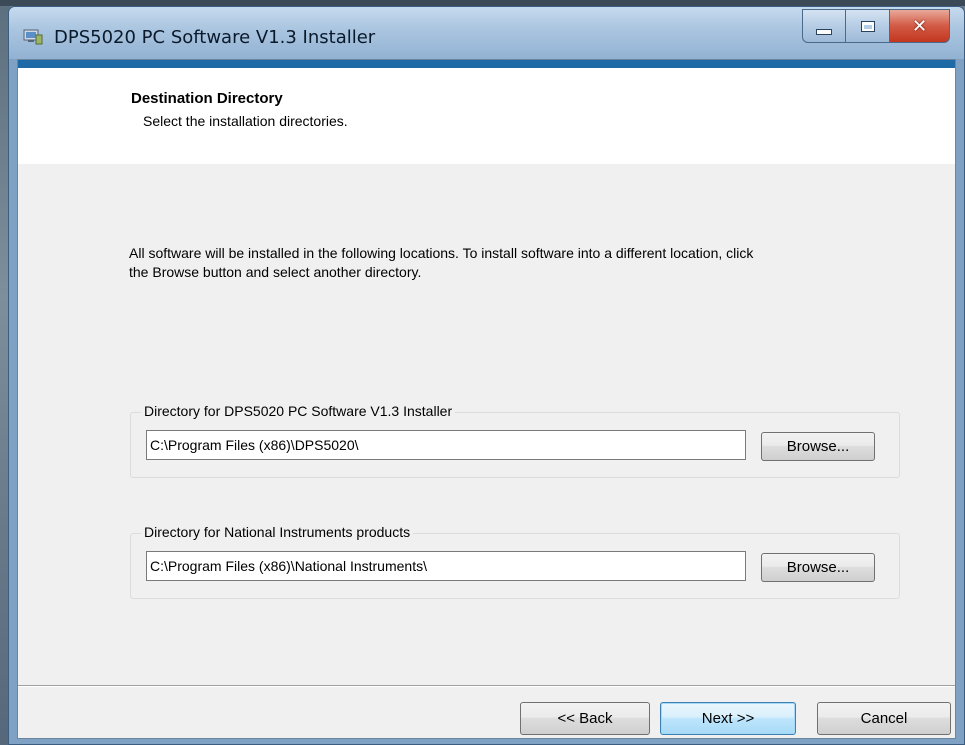 This screenshot has height=745, width=965. Describe the element at coordinates (486, 64) in the screenshot. I see `accent-strip` at that location.